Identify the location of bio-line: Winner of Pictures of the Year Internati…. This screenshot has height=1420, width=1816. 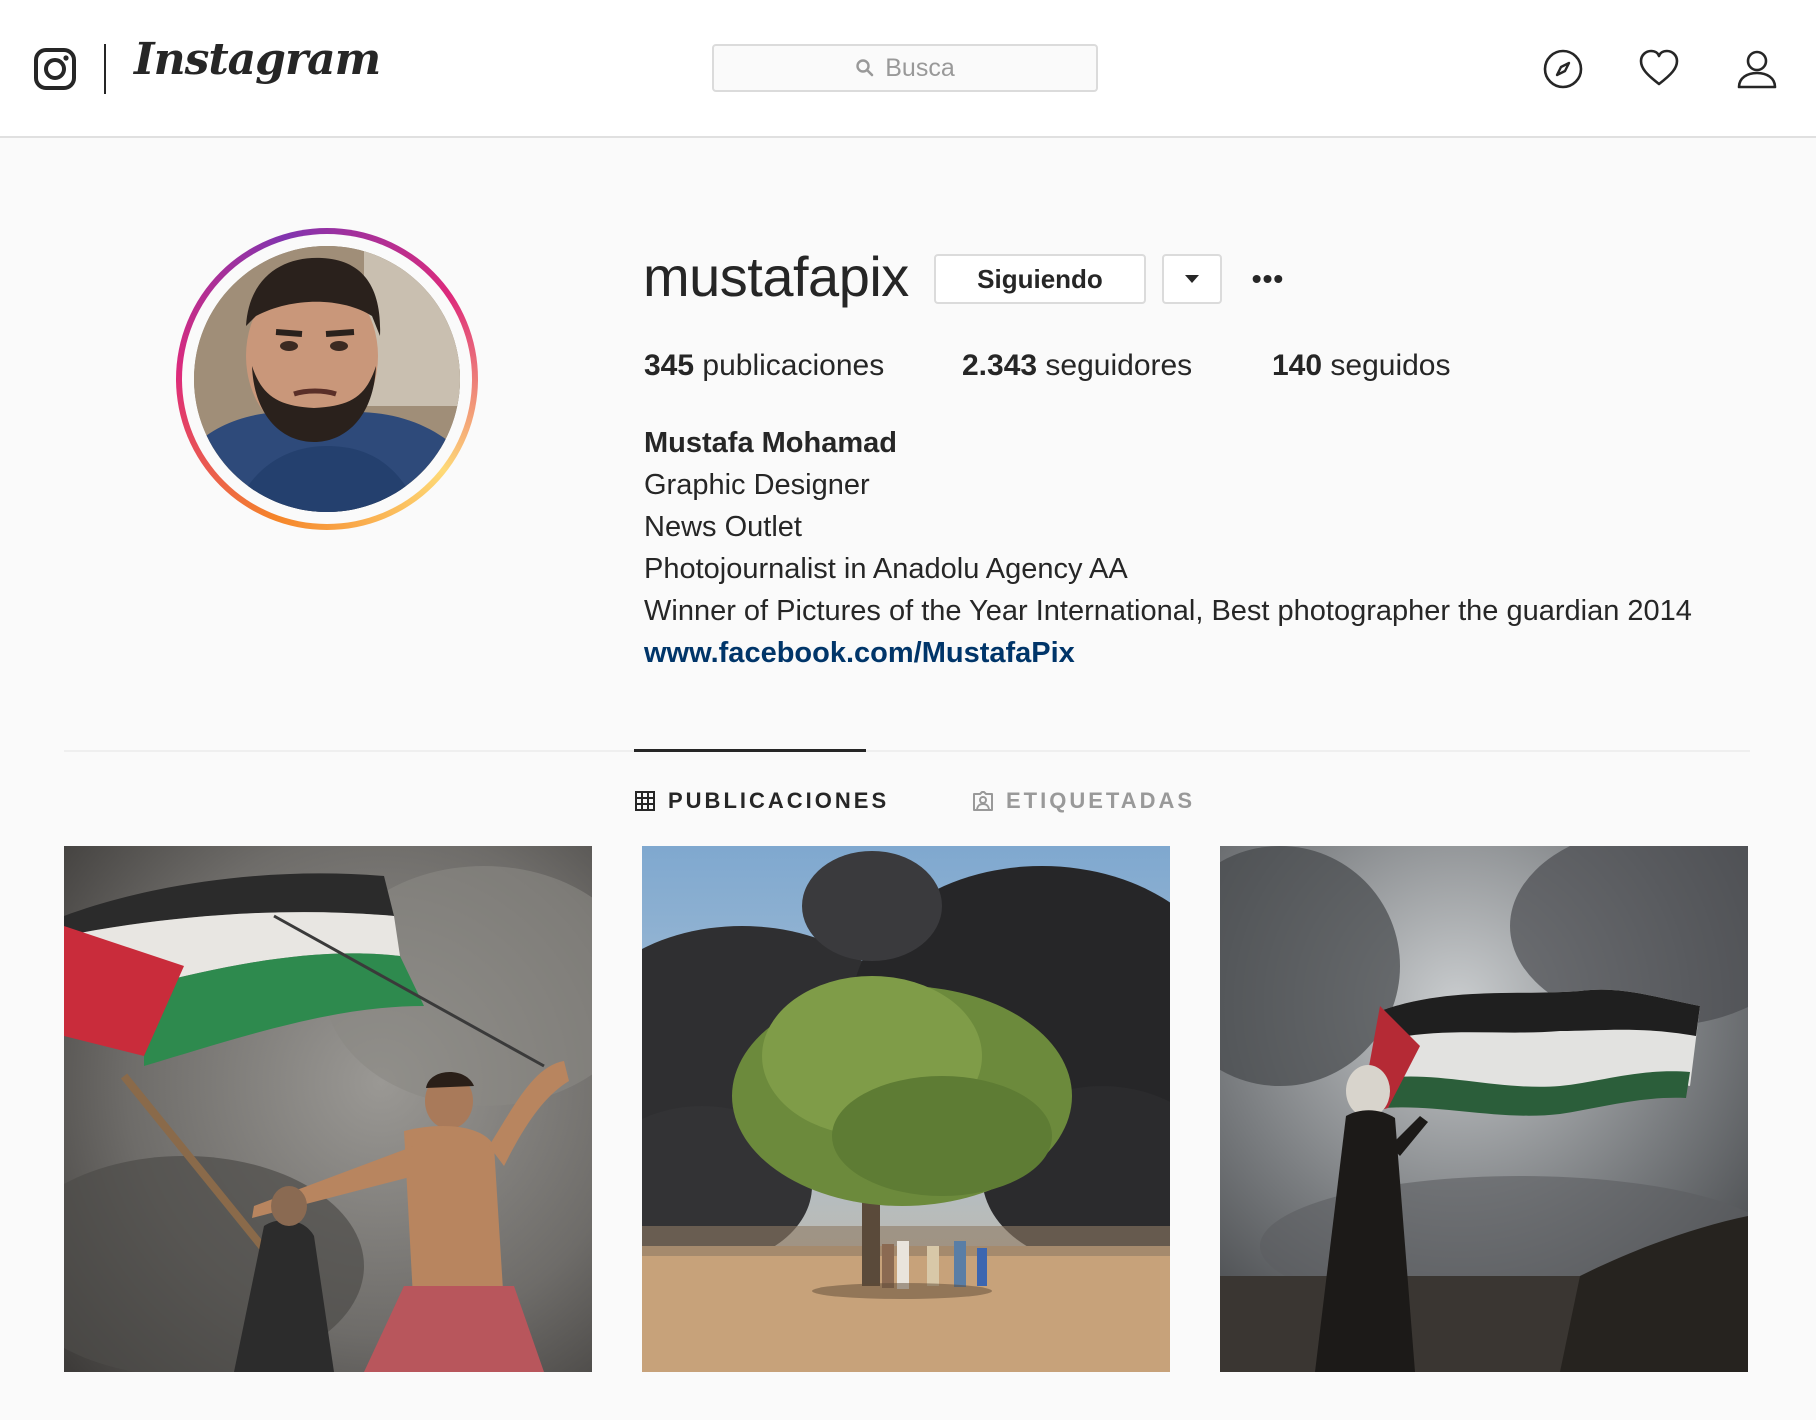
(1168, 611).